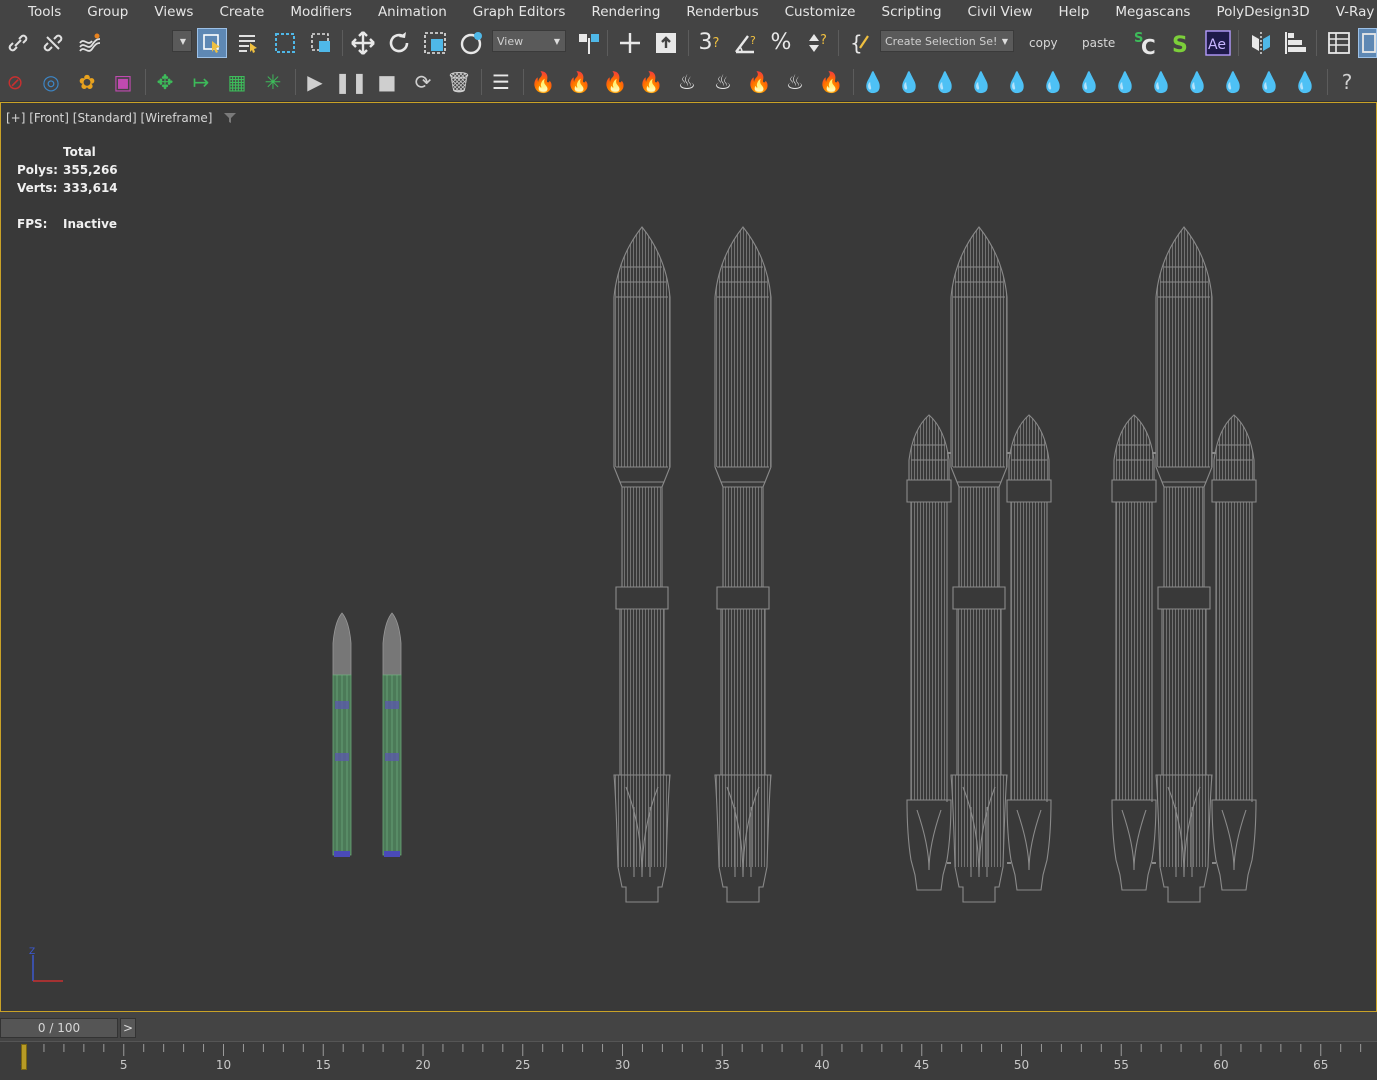 This screenshot has height=1080, width=1377. I want to click on ocean-preset-icon: 💧, so click(1233, 82).